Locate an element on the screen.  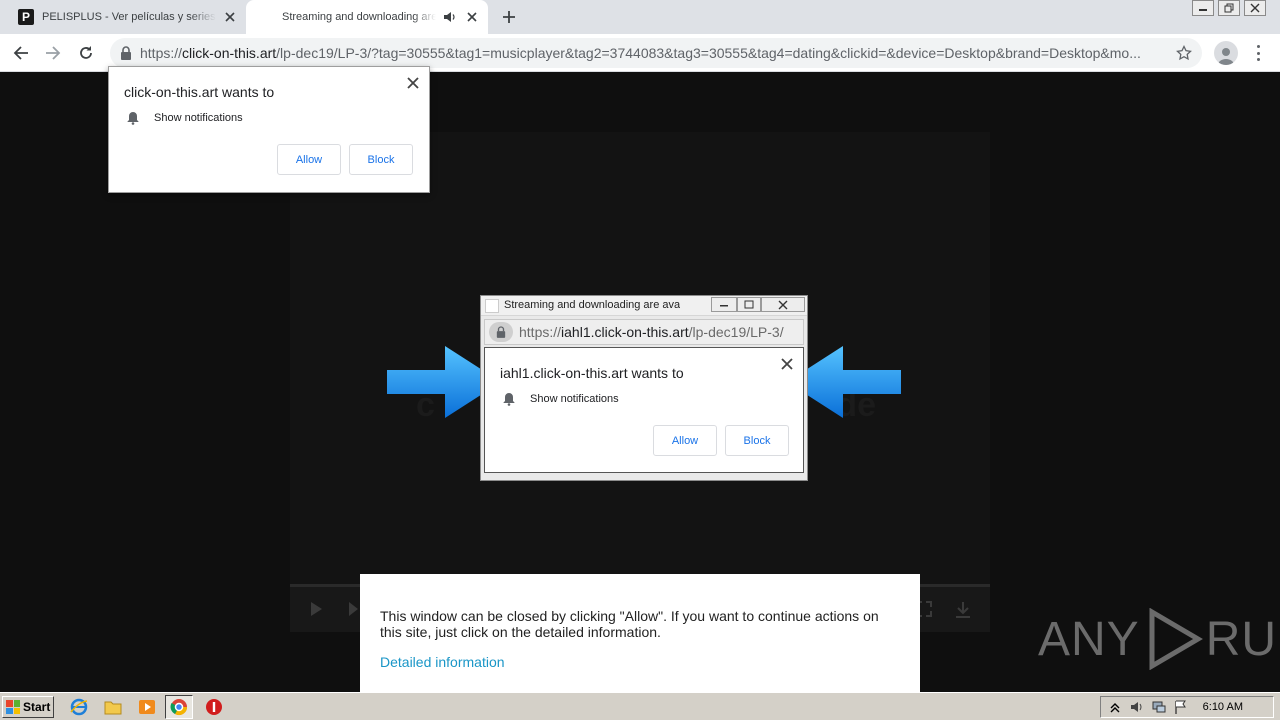
windows-logo-icon is located at coordinates (13, 707).